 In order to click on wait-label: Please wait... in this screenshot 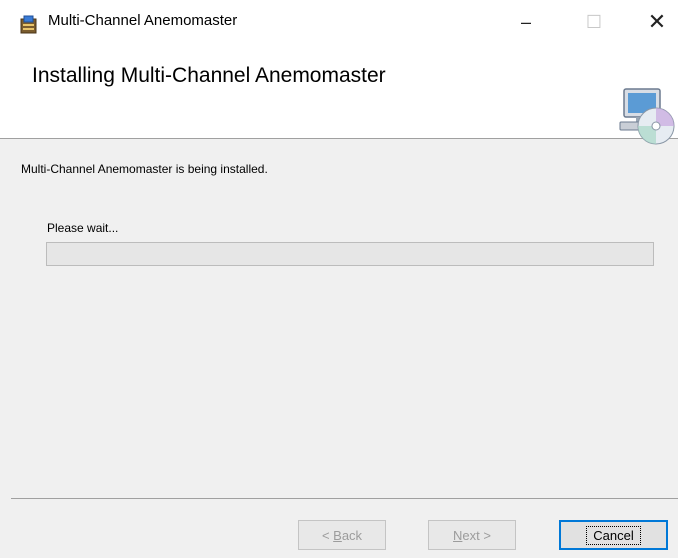, I will do `click(83, 228)`.